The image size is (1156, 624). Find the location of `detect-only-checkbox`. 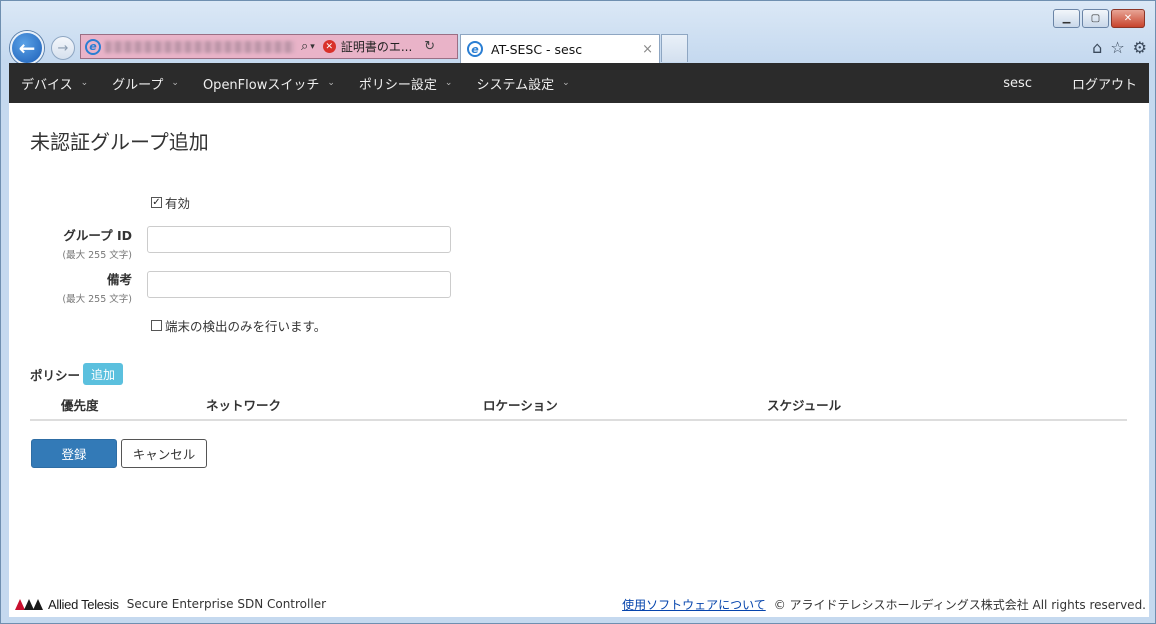

detect-only-checkbox is located at coordinates (156, 325).